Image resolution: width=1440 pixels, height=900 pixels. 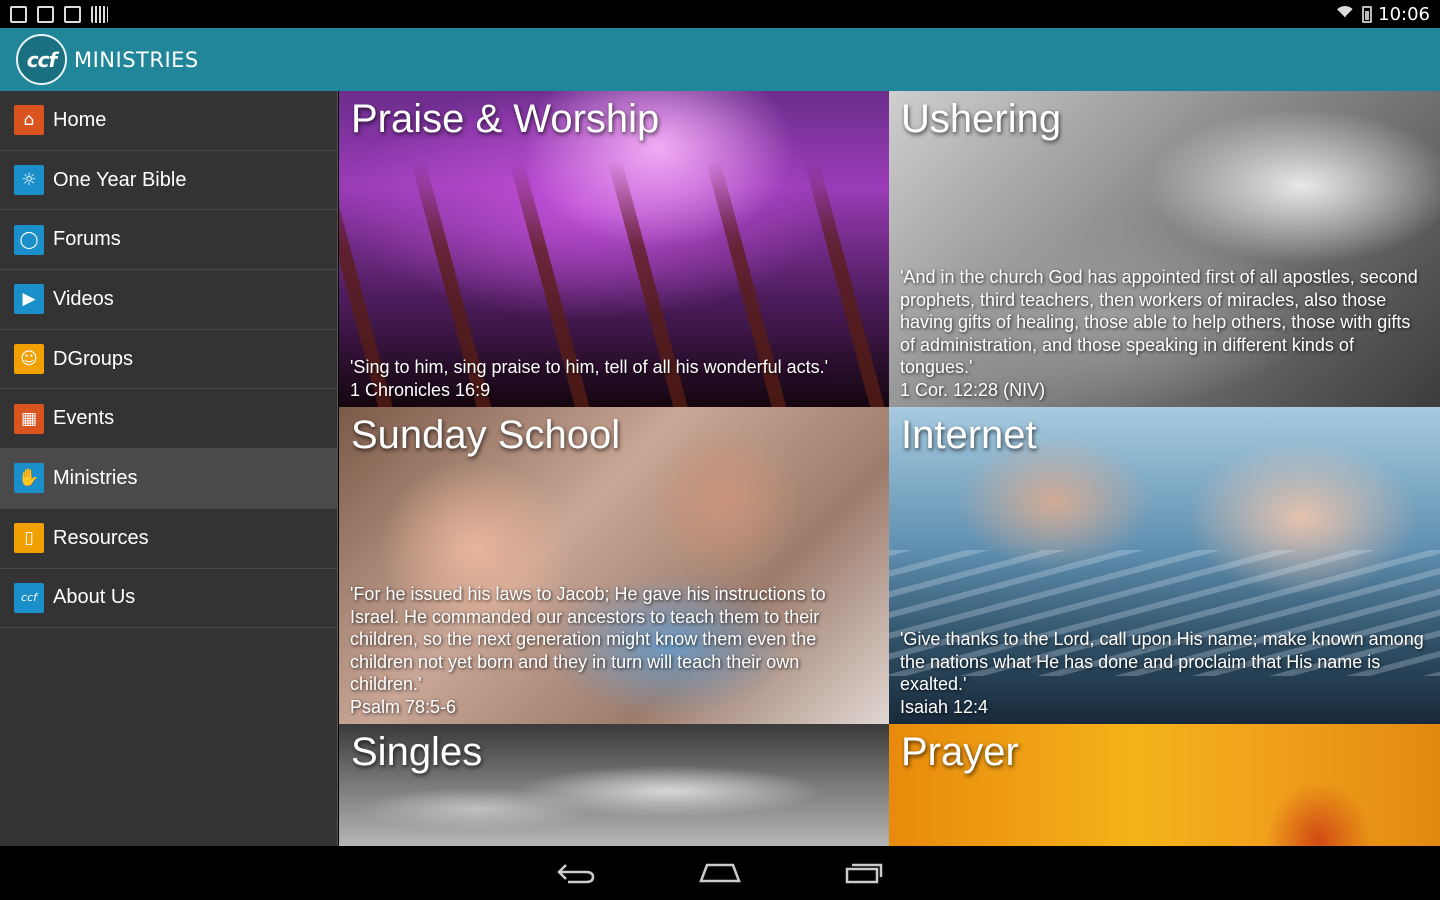 I want to click on sidebar-item-label: Home, so click(x=80, y=119).